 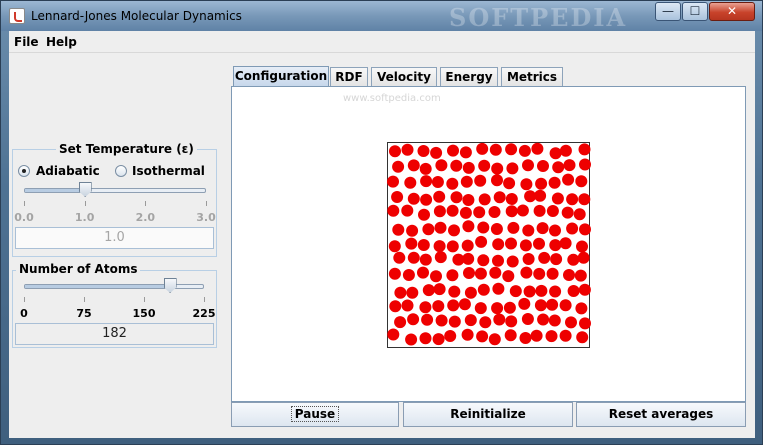 What do you see at coordinates (538, 17) in the screenshot?
I see `softpedia-watermark: SOFTPEDIA` at bounding box center [538, 17].